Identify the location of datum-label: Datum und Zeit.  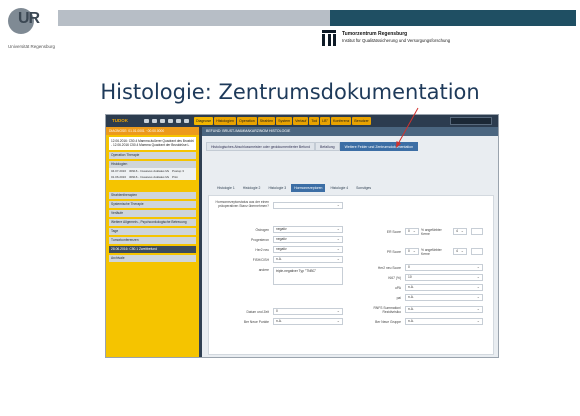
(257, 312).